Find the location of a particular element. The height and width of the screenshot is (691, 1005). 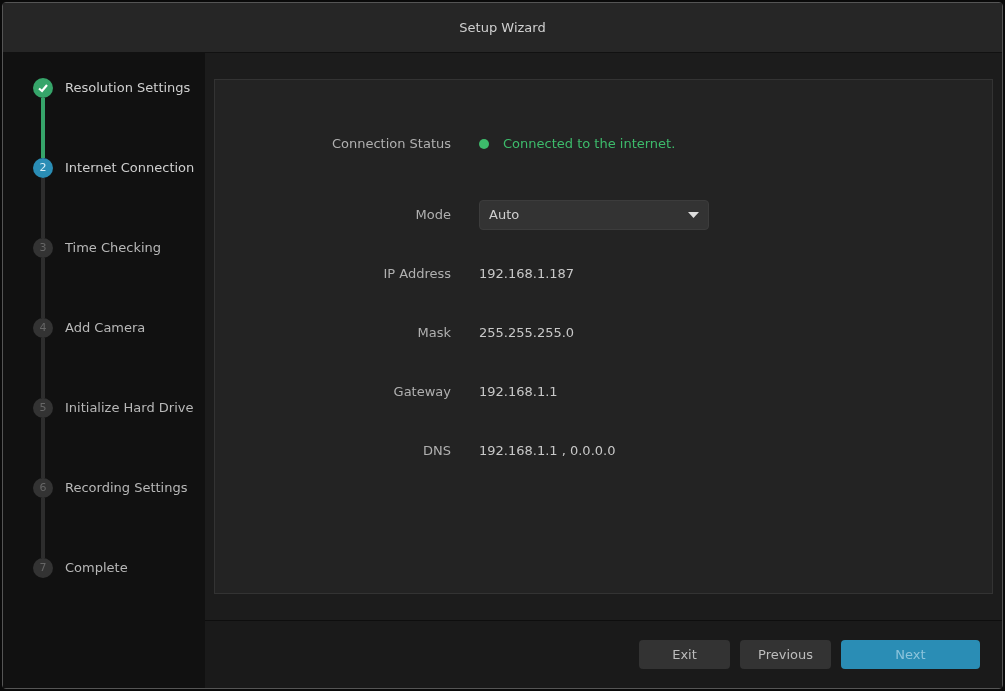

field-label: Connection Status is located at coordinates (390, 144).